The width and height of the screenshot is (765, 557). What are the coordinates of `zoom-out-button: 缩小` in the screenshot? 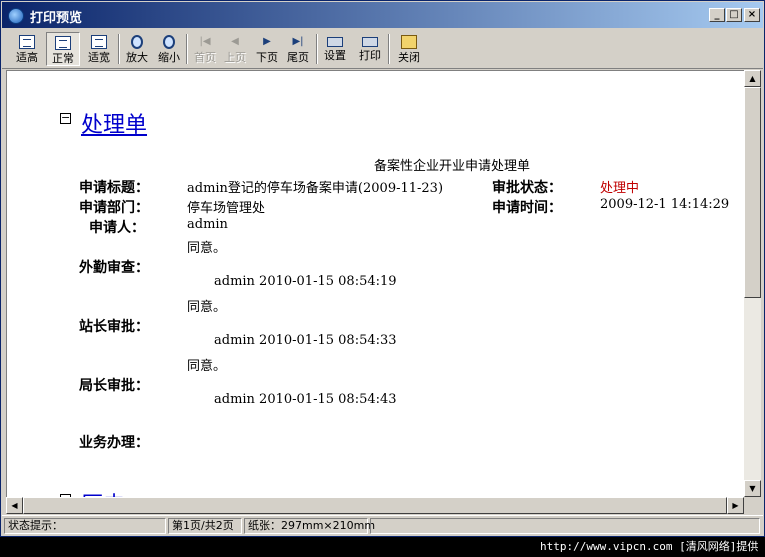 It's located at (169, 49).